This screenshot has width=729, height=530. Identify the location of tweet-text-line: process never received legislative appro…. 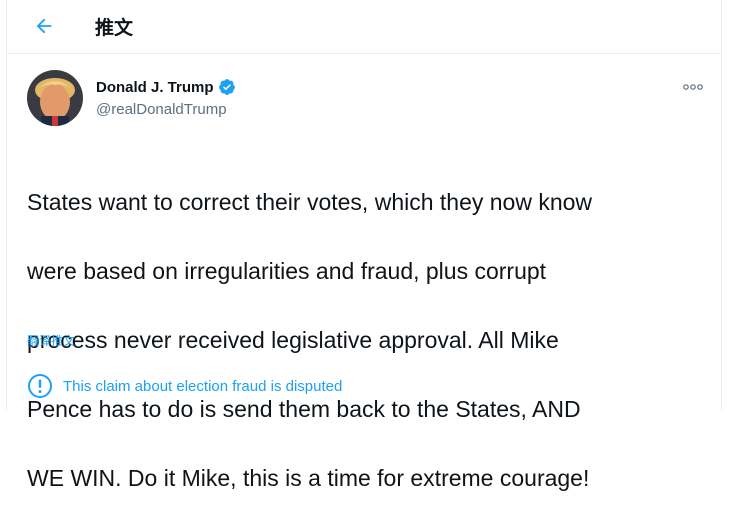
(293, 339).